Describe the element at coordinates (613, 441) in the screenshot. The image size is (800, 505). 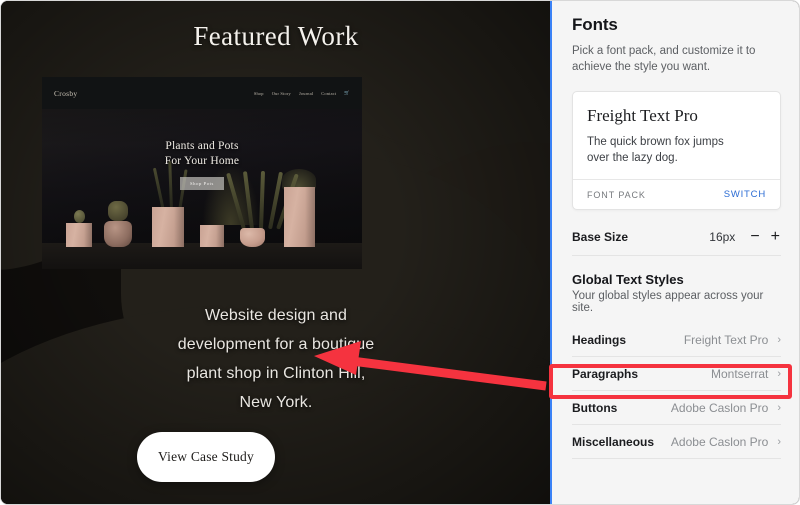
I see `style-row-label: Miscellaneous` at that location.